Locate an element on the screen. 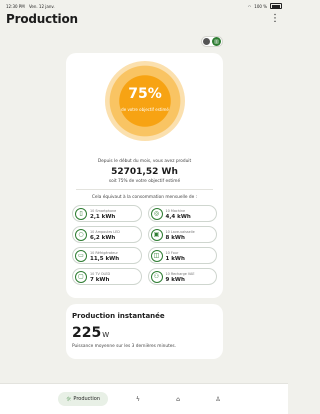 This screenshot has width=320, height=414. instant-unit: W is located at coordinates (106, 335).